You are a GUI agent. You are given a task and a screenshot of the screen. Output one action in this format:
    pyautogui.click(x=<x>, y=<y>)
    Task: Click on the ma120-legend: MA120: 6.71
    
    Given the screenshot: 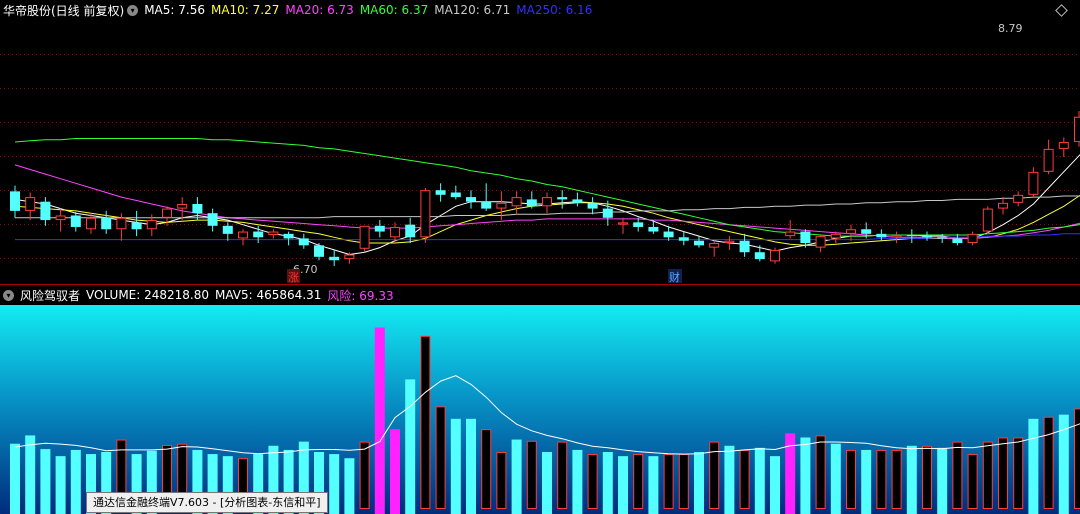 What is the action you would take?
    pyautogui.click(x=472, y=10)
    